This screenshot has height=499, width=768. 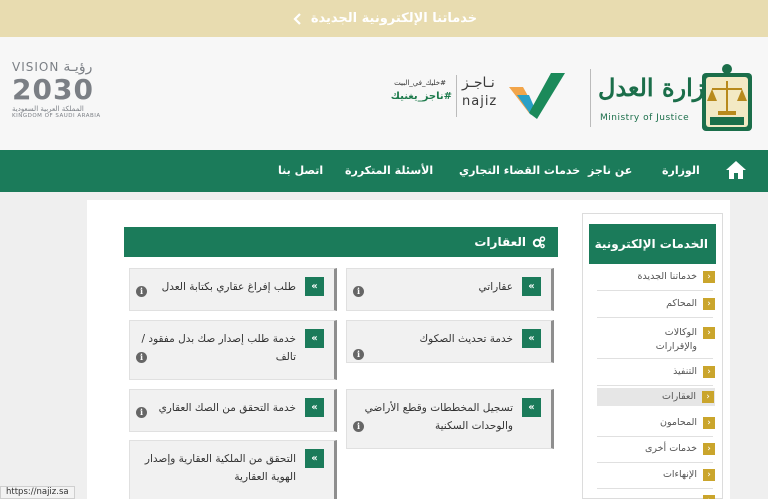 I want to click on sidebar-item-execution: التنفيذ ›, so click(x=656, y=372).